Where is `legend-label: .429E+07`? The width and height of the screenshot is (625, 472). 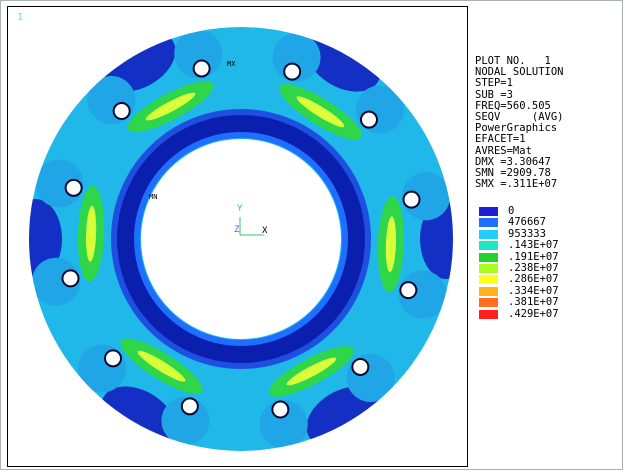
legend-label: .429E+07 is located at coordinates (533, 313).